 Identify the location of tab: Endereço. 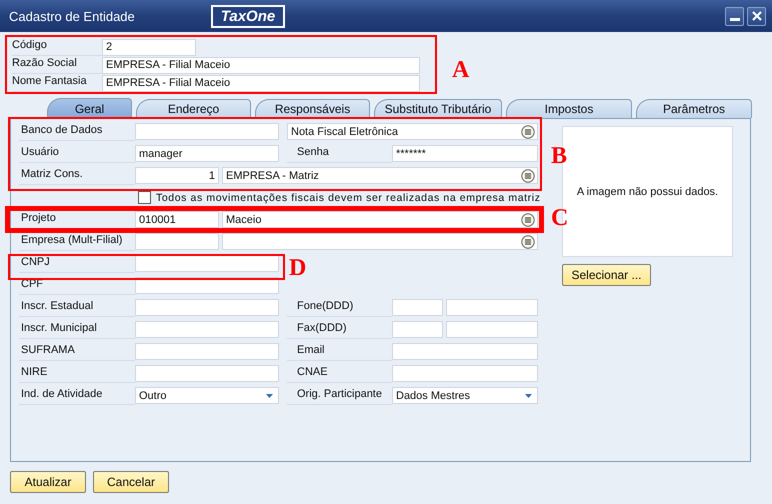
(193, 108).